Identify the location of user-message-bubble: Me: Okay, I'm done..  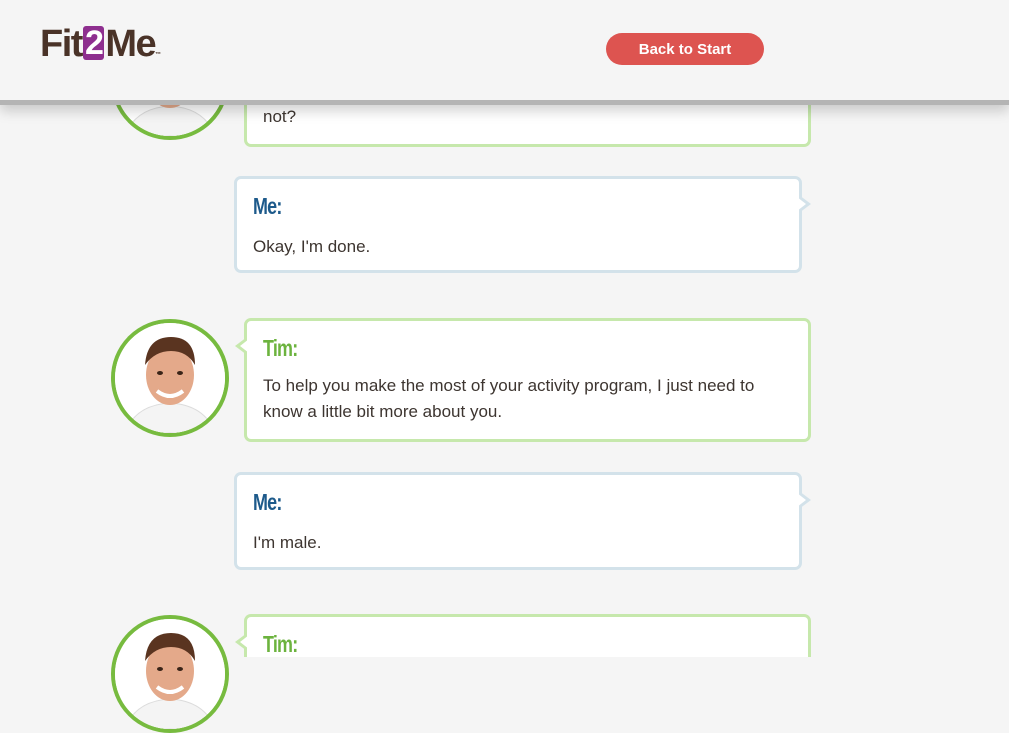
(522, 224).